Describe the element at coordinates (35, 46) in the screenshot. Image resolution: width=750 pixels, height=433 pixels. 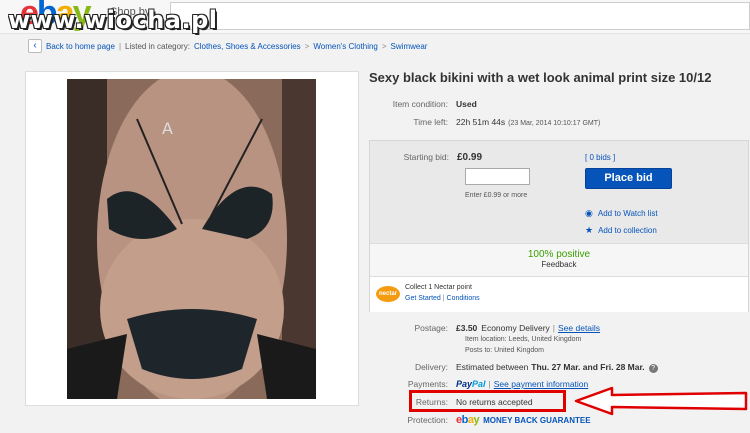
I see `chevron-left-icon: ‹` at that location.